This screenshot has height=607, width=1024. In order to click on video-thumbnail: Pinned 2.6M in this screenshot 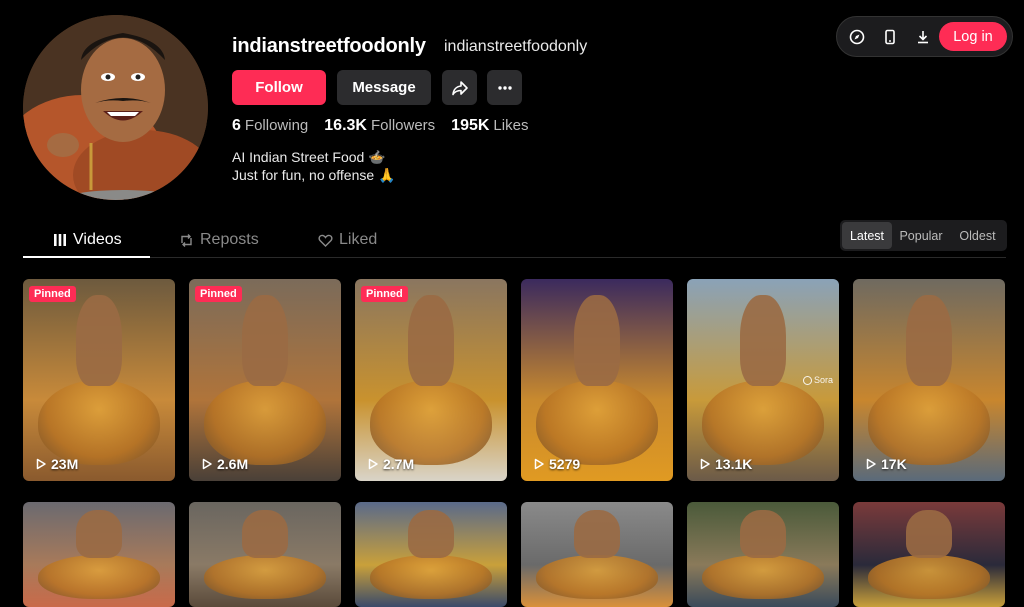, I will do `click(265, 380)`.